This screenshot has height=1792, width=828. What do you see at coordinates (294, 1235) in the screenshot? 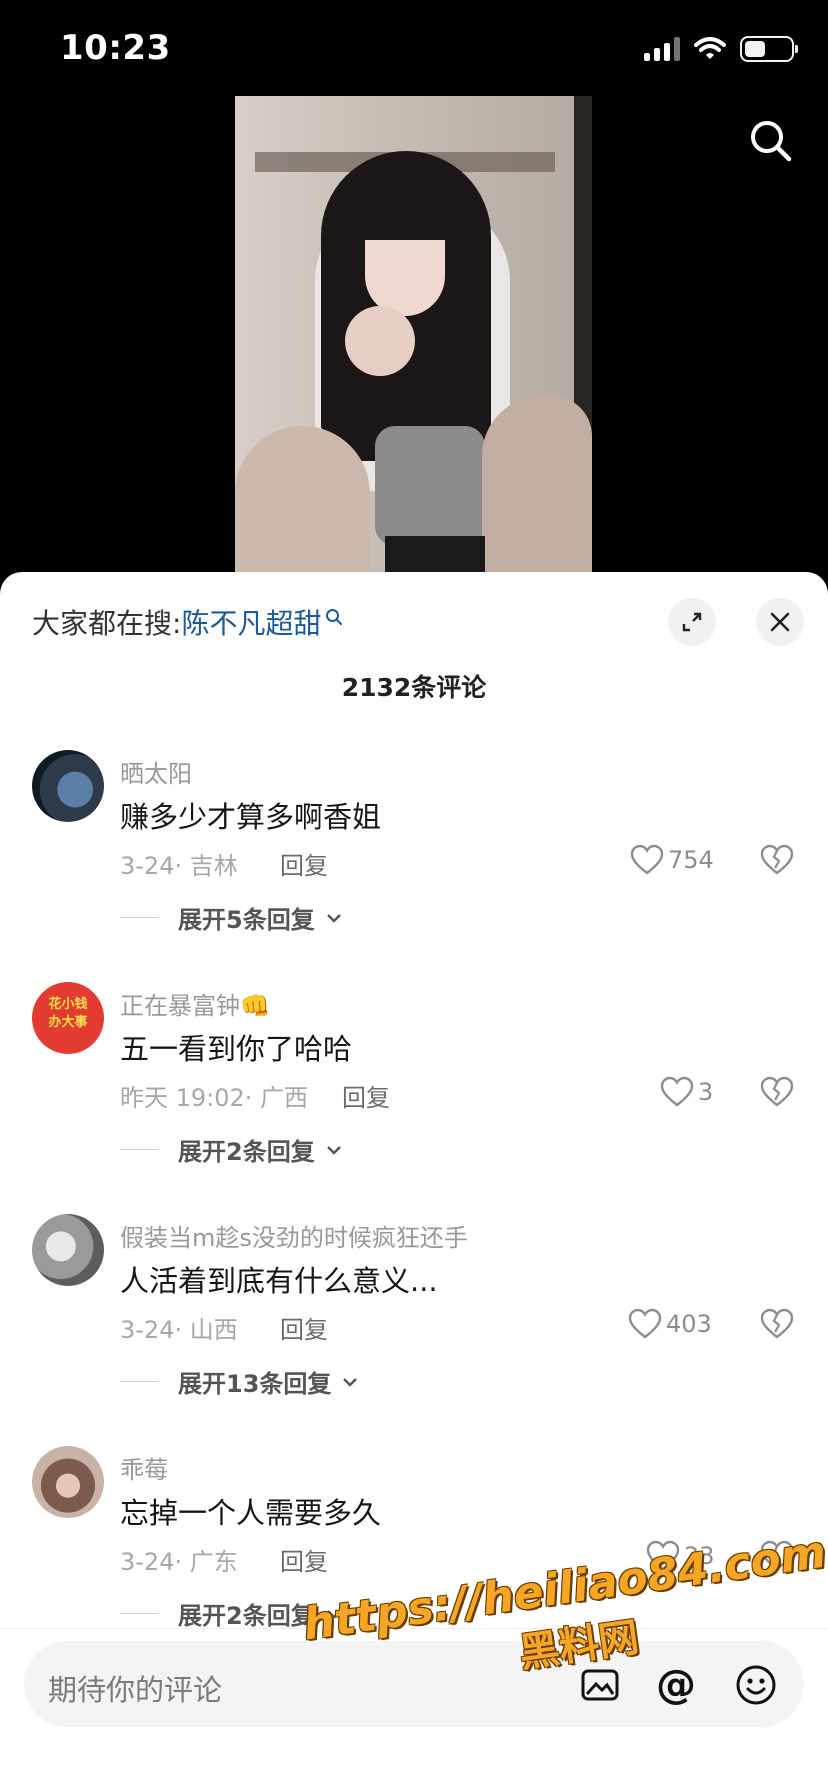
I see `comment-username: 假装当m趁s没劲的时候疯狂还手` at bounding box center [294, 1235].